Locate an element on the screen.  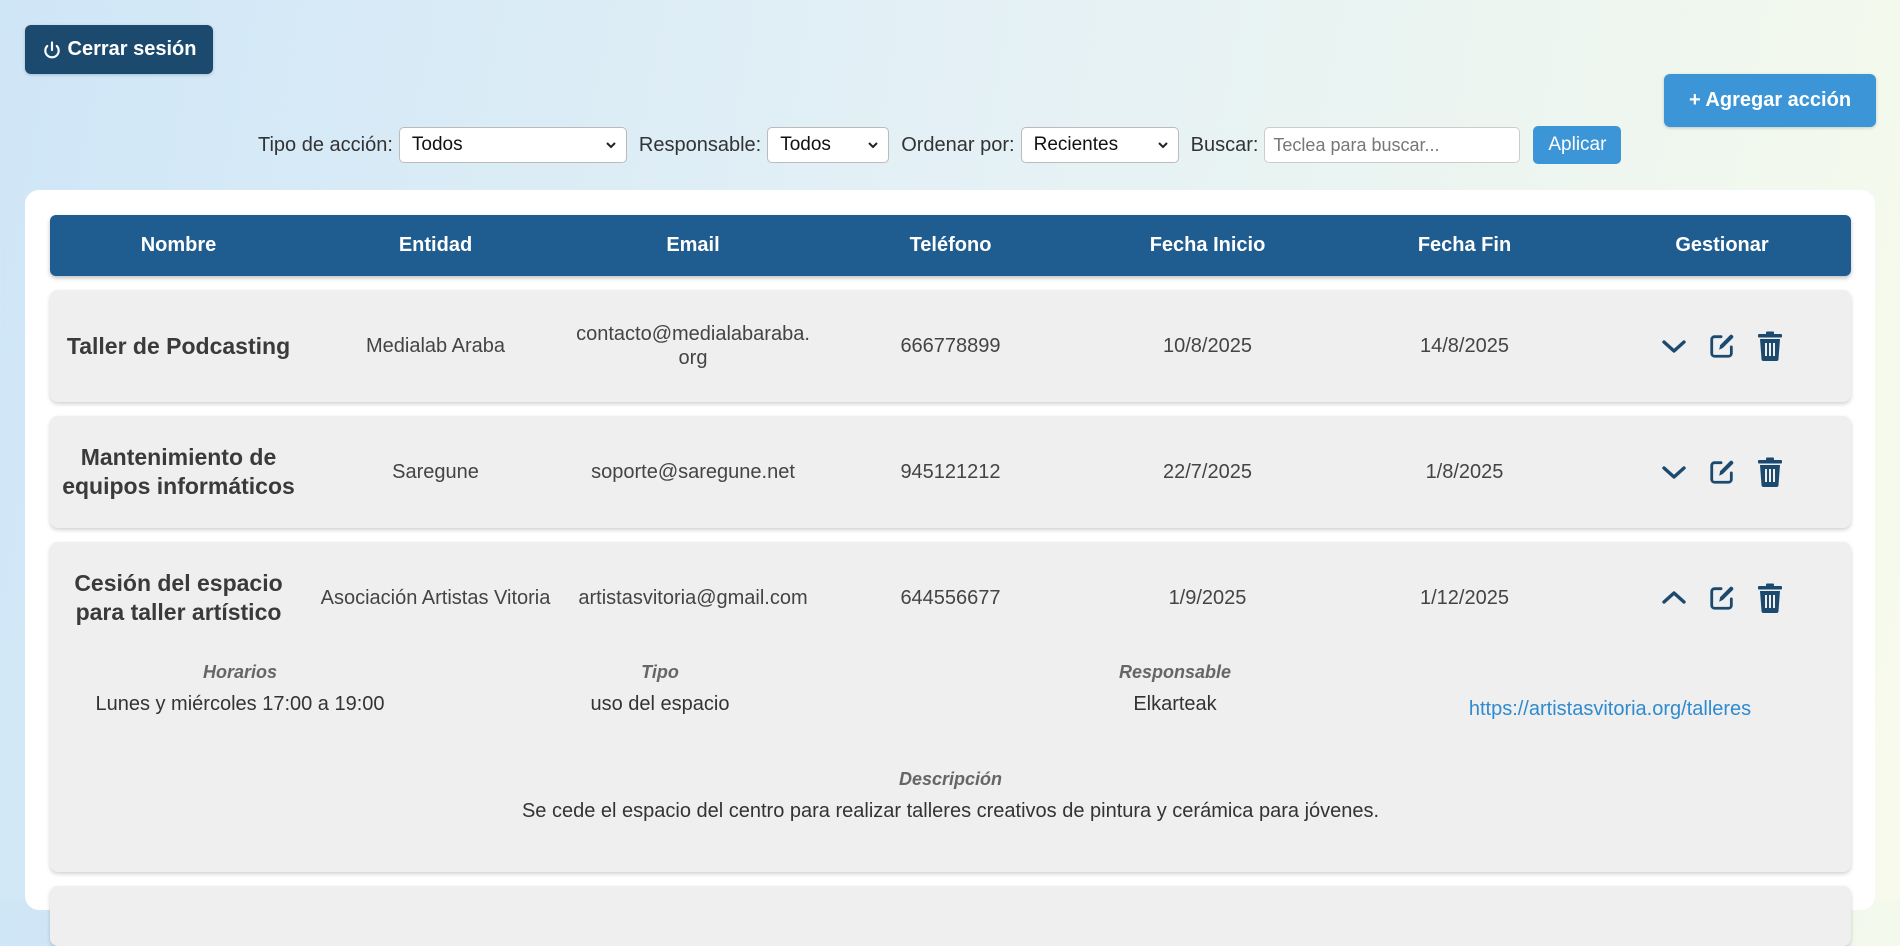
logout-label: Cerrar sesión is located at coordinates (132, 49).